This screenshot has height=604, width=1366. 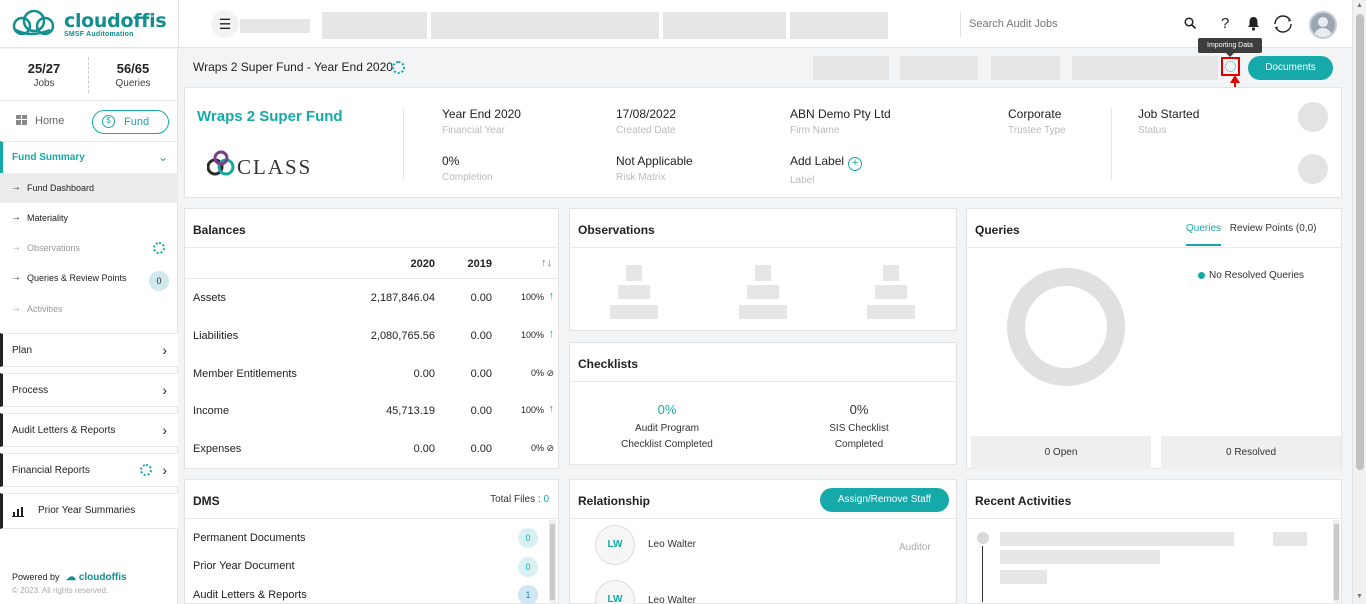 I want to click on change-percent: 100%, so click(x=532, y=335).